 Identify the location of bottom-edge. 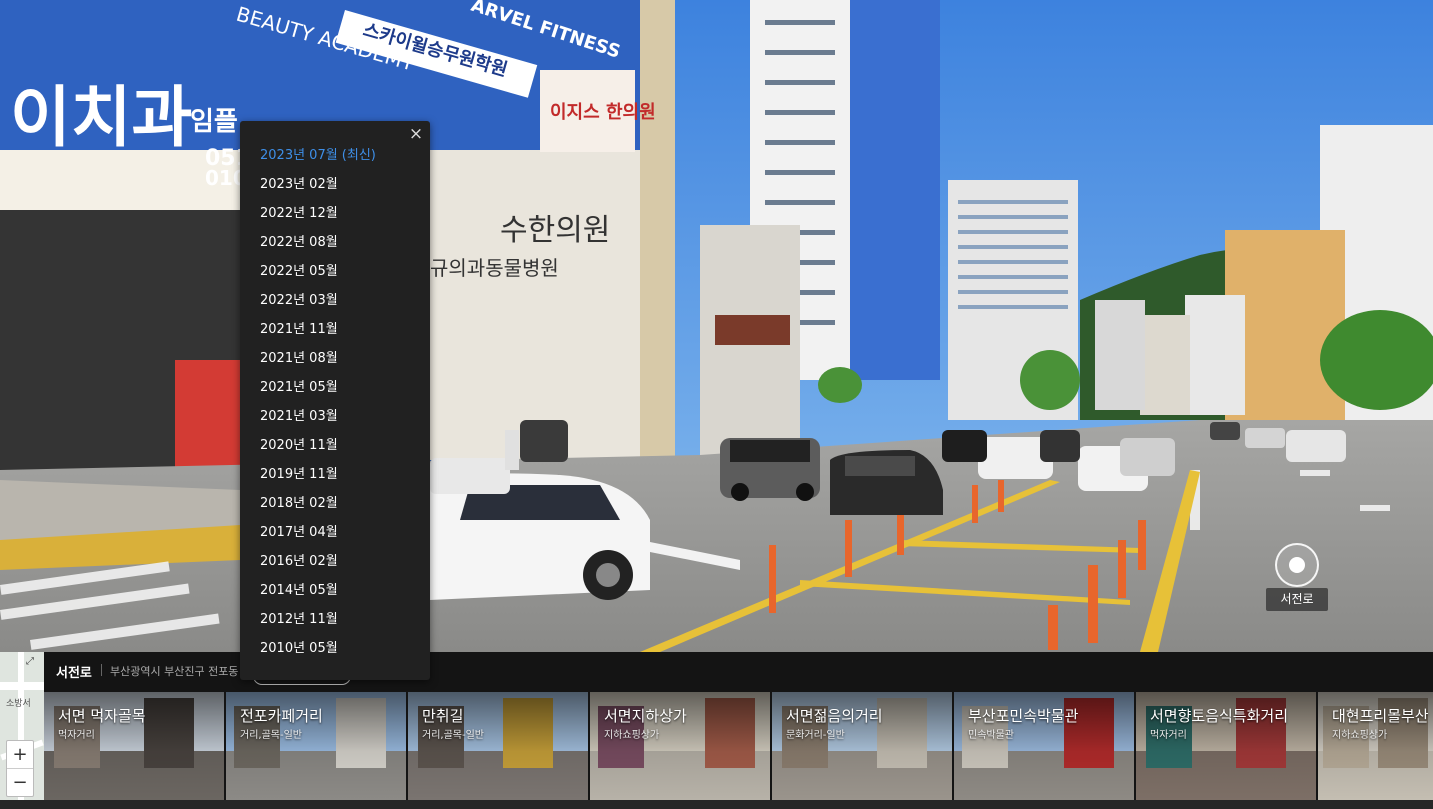
(716, 804).